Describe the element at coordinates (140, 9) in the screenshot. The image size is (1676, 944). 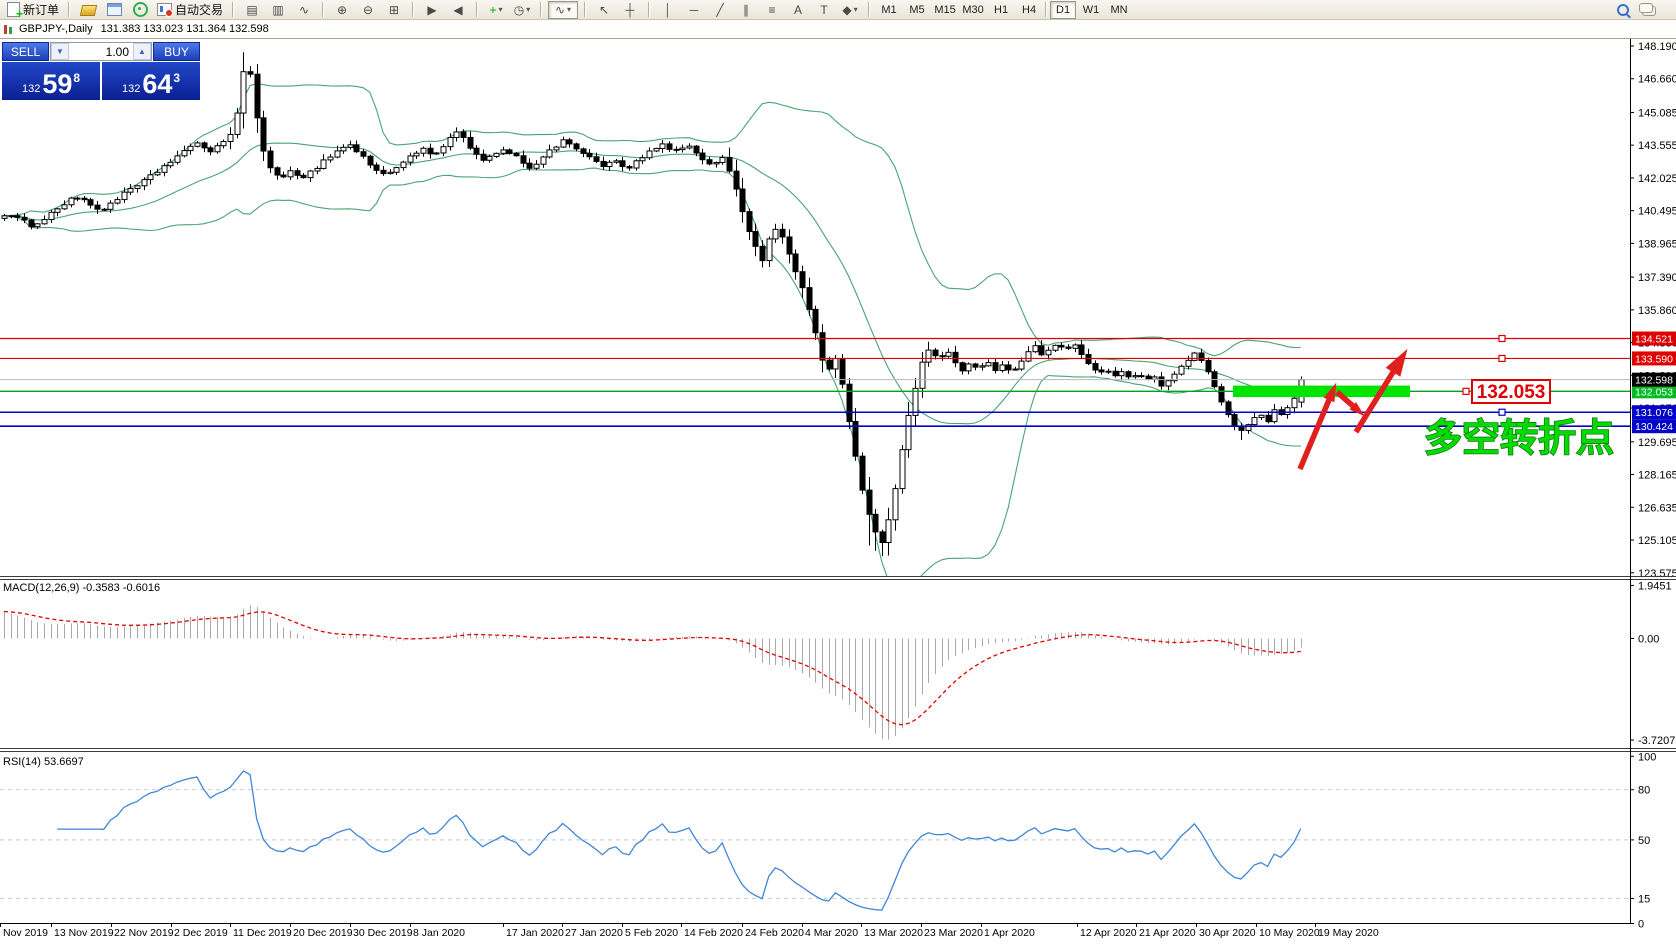
I see `navigator-button` at that location.